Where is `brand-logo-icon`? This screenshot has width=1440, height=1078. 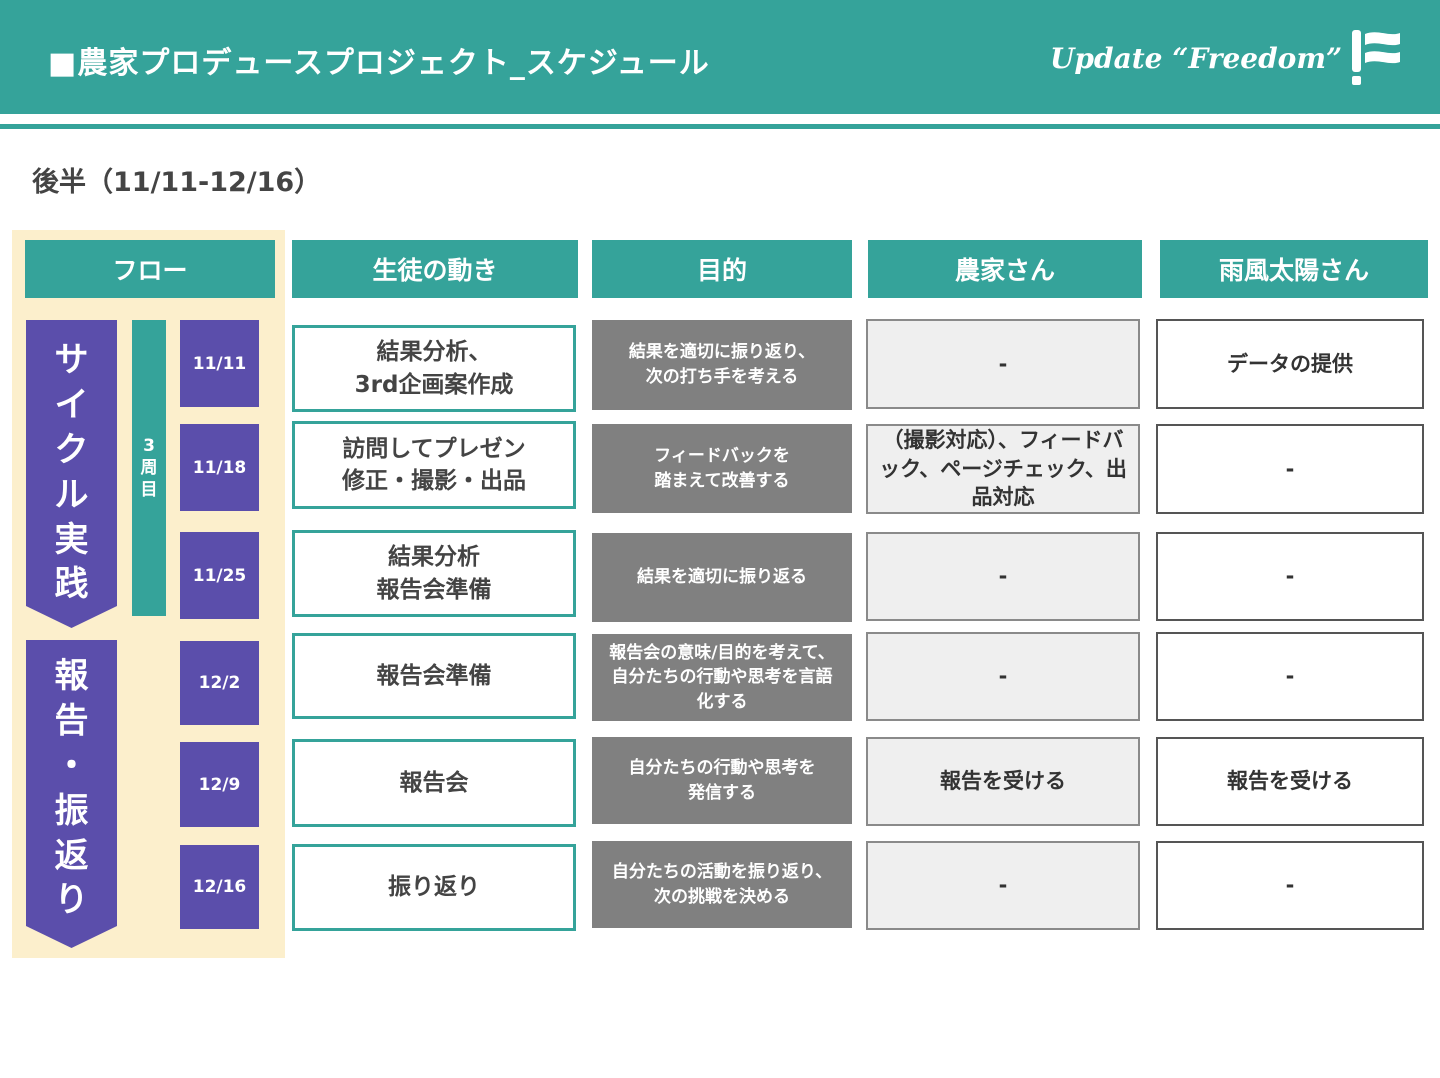
brand-logo-icon is located at coordinates (1376, 57).